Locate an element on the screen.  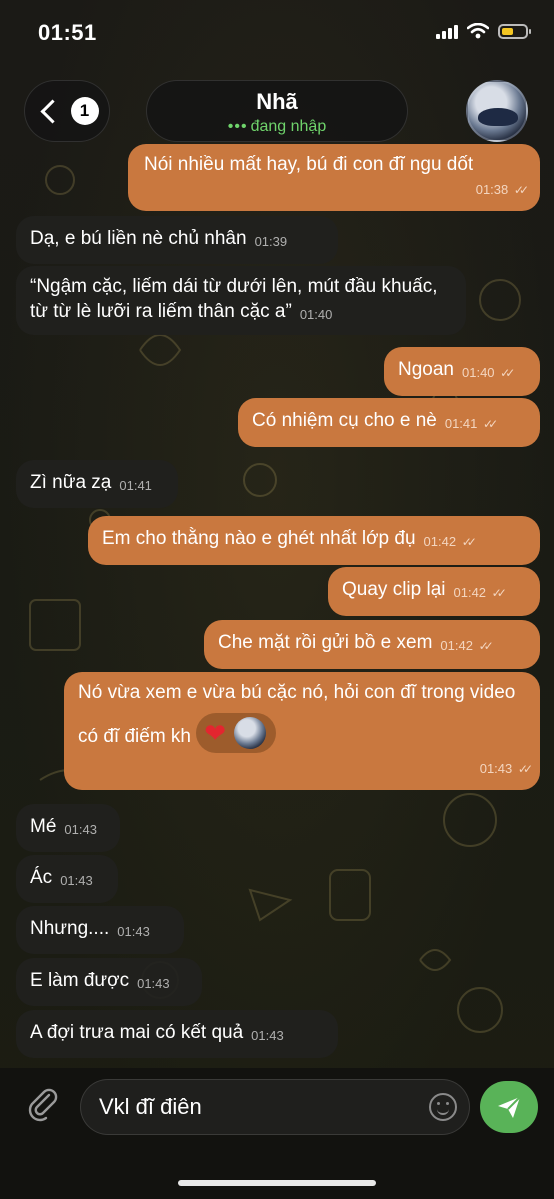
message-bubble: Dạ, e bú liền nè chủ nhân 01:39 is located at coordinates (177, 240).